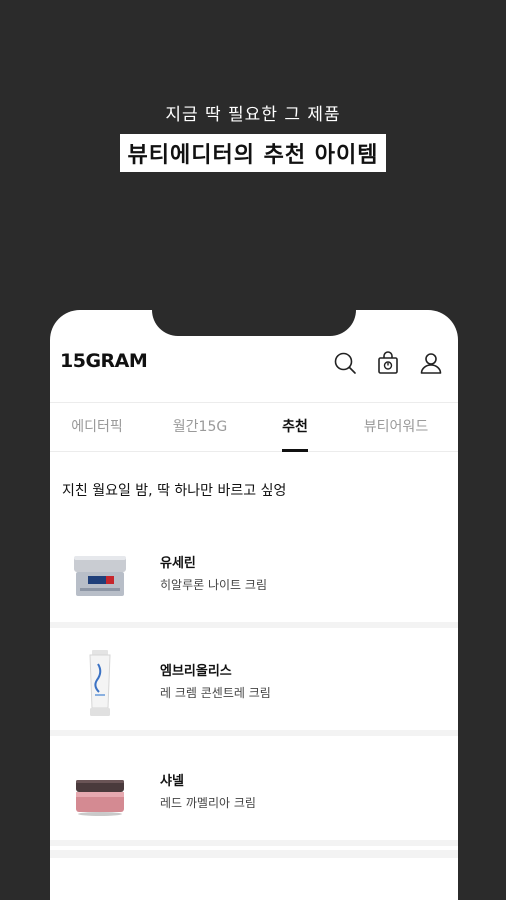 The width and height of the screenshot is (506, 900). What do you see at coordinates (172, 781) in the screenshot?
I see `product-brand: 샤넬` at bounding box center [172, 781].